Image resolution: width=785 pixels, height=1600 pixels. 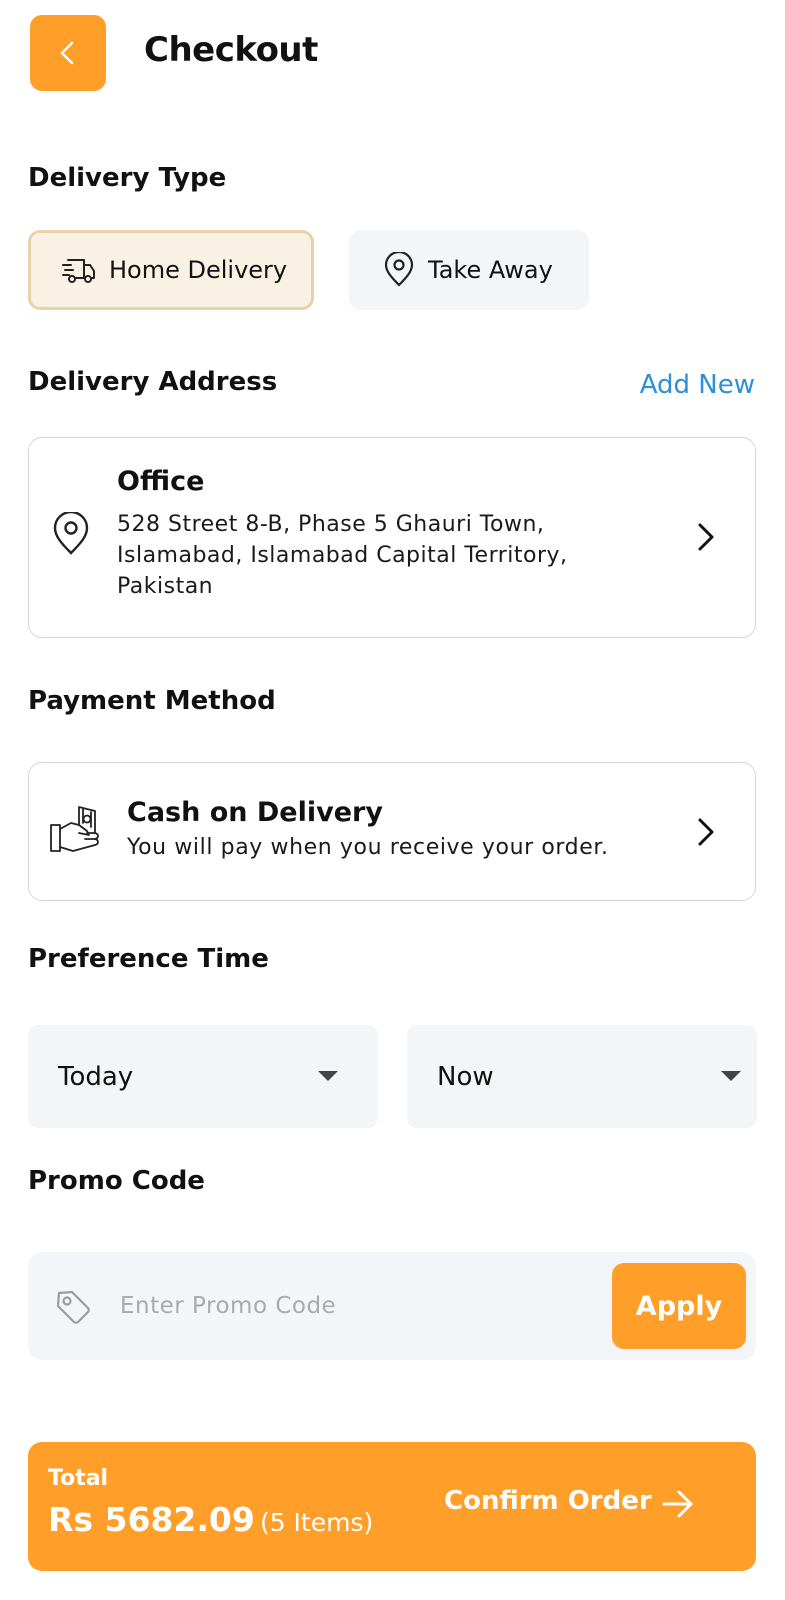 I want to click on back-button, so click(x=68, y=53).